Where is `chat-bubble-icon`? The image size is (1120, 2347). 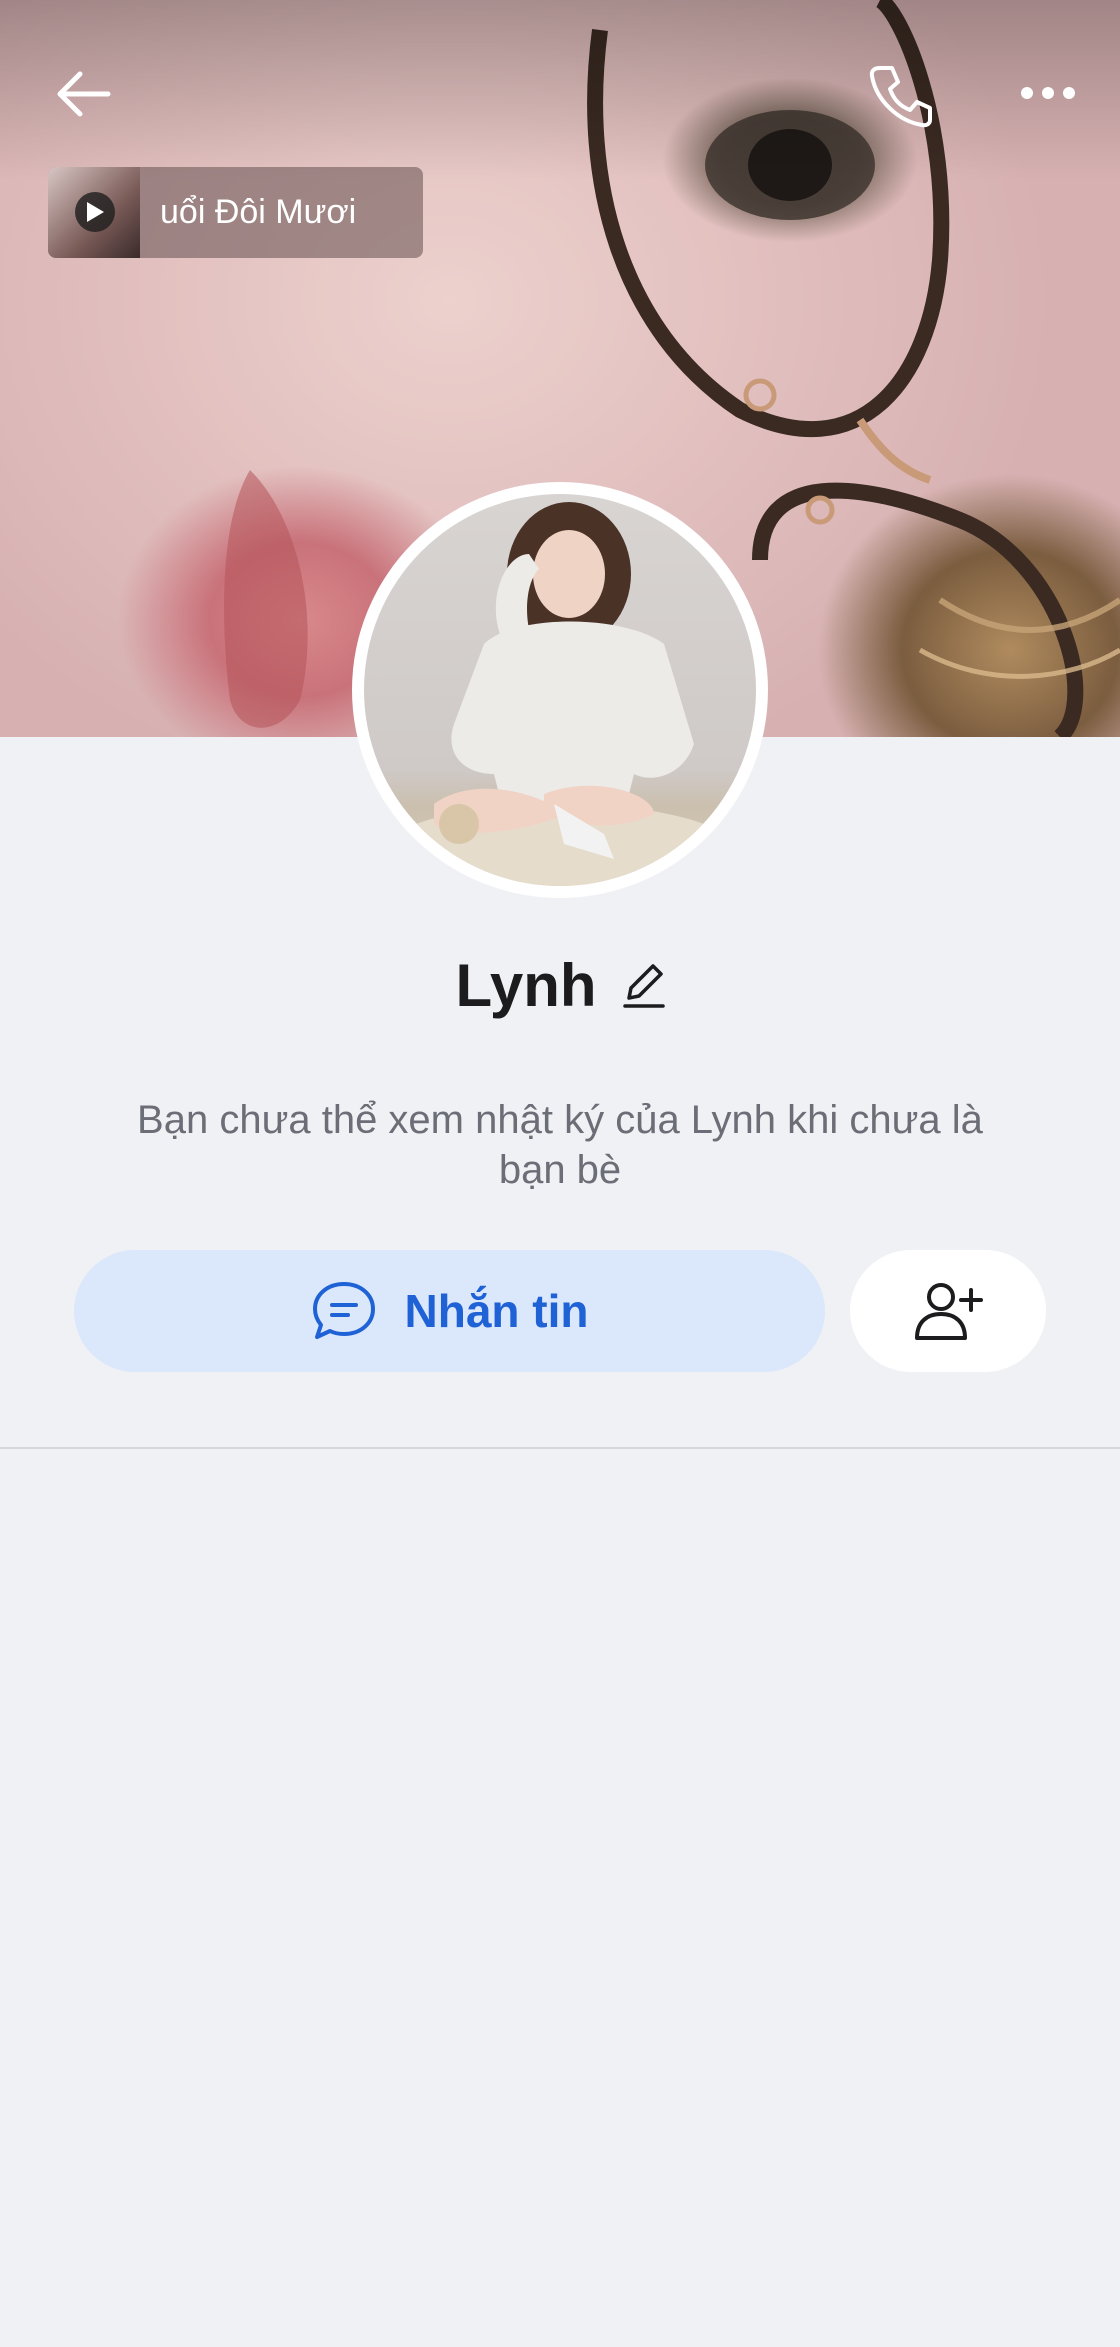
chat-bubble-icon is located at coordinates (343, 1310).